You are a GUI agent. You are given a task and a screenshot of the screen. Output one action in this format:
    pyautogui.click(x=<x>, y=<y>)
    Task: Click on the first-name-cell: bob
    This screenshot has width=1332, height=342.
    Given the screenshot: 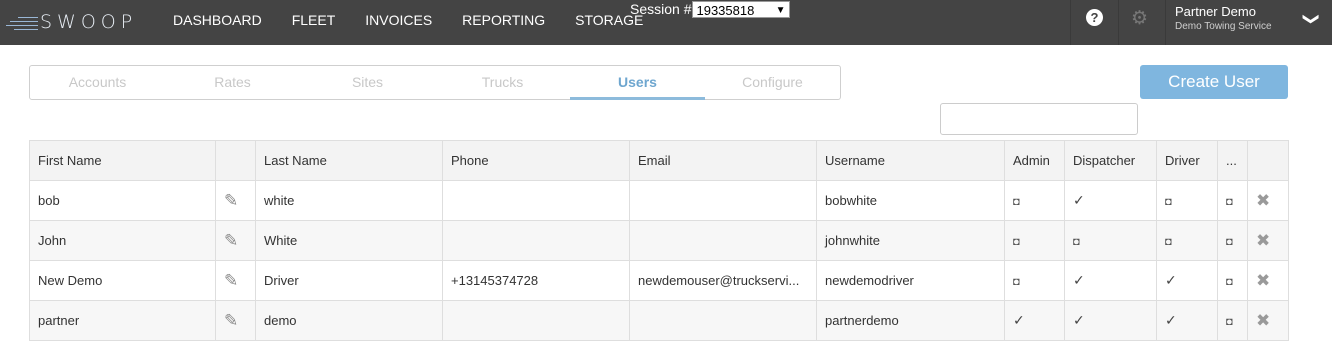 What is the action you would take?
    pyautogui.click(x=122, y=200)
    